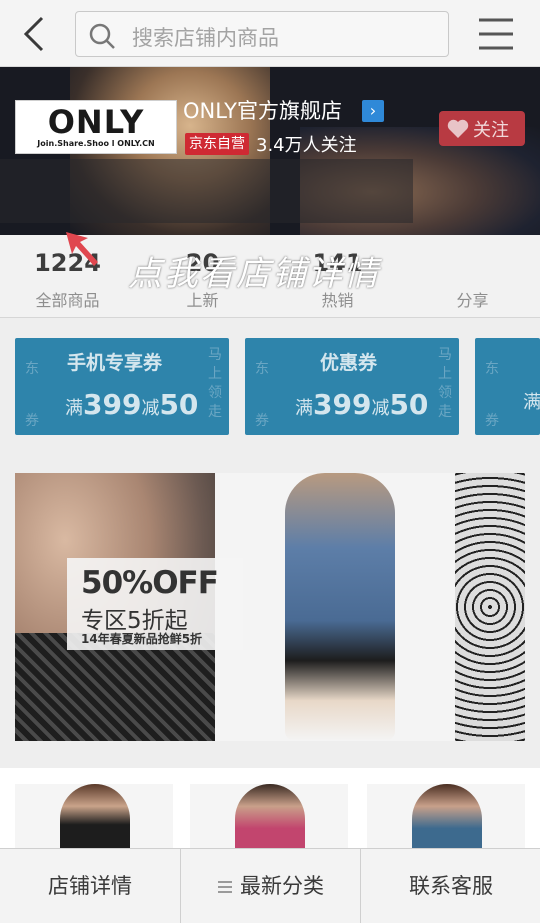 This screenshot has height=923, width=540. What do you see at coordinates (340, 607) in the screenshot?
I see `promo-model-image` at bounding box center [340, 607].